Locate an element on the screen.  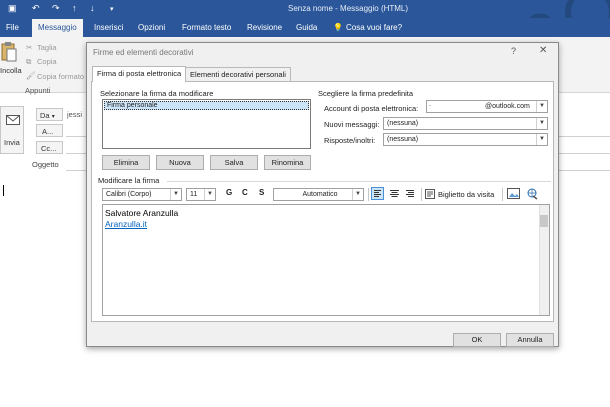
tell-me-search: Cosa vuoi fare? is located at coordinates (374, 27).